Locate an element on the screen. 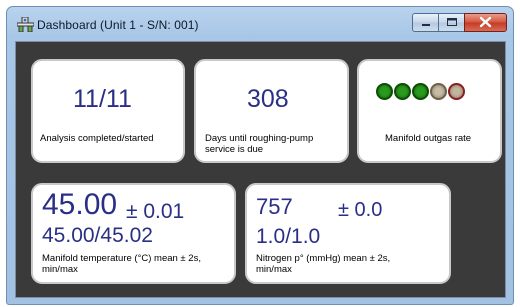 The height and width of the screenshot is (307, 520). temperature-sd: ± 0.01 is located at coordinates (155, 211).